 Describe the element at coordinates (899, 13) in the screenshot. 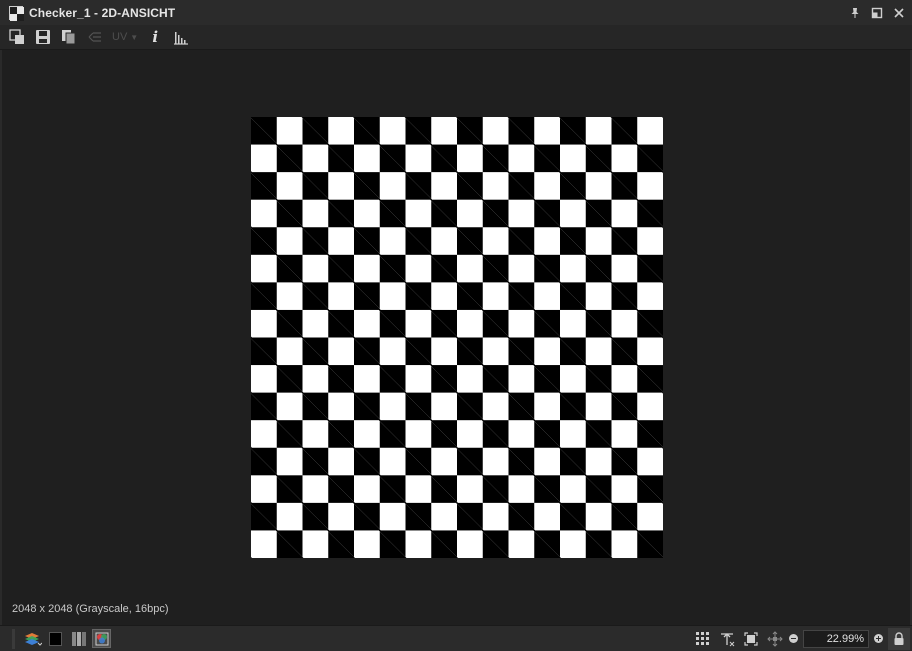

I see `close-icon` at that location.